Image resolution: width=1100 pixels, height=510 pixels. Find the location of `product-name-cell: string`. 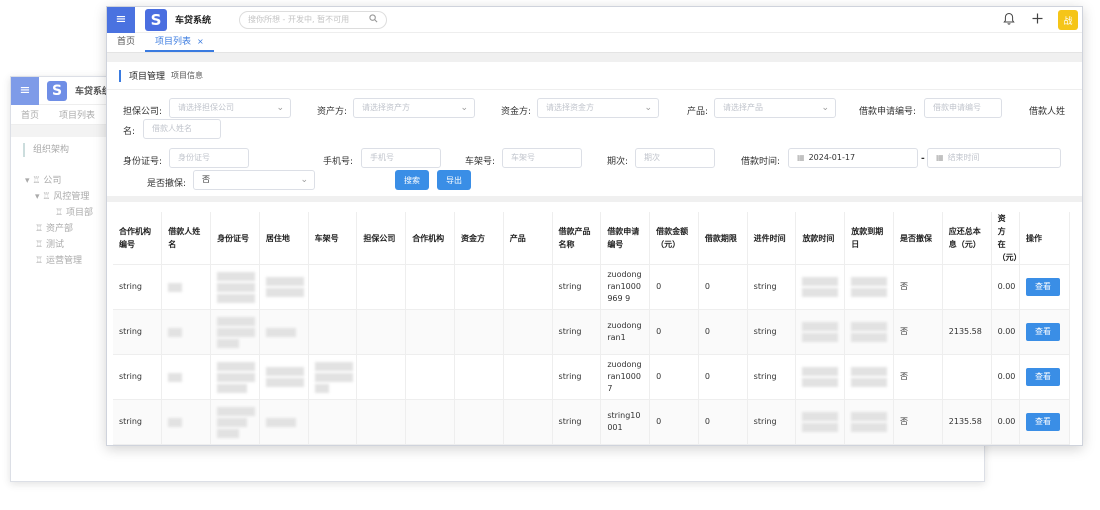

product-name-cell: string is located at coordinates (577, 287).